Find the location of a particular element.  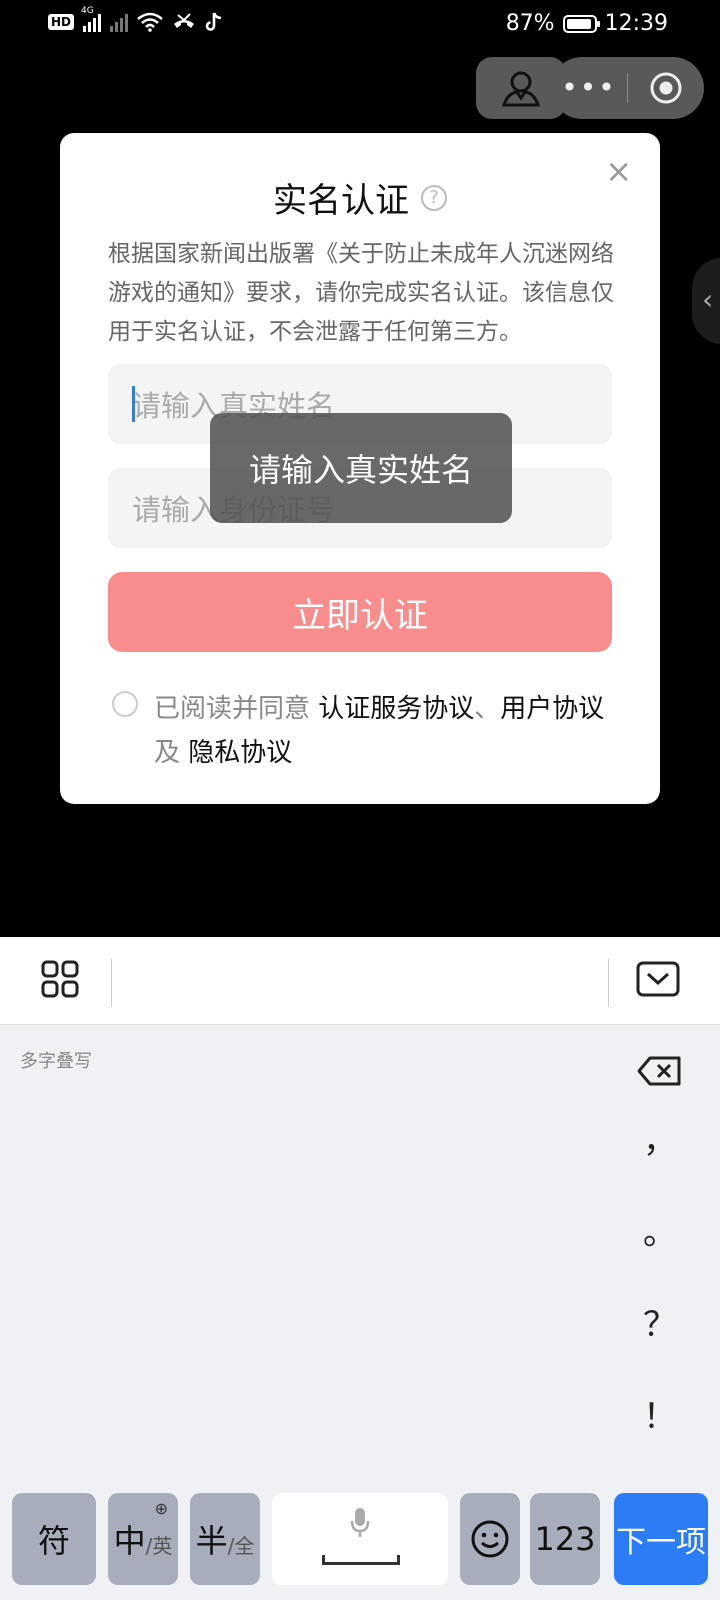

network-type-label: 4G is located at coordinates (87, 11).